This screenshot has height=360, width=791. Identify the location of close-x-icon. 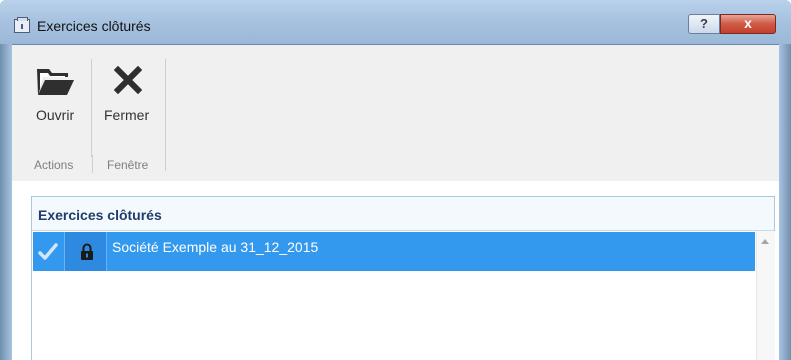
(128, 80).